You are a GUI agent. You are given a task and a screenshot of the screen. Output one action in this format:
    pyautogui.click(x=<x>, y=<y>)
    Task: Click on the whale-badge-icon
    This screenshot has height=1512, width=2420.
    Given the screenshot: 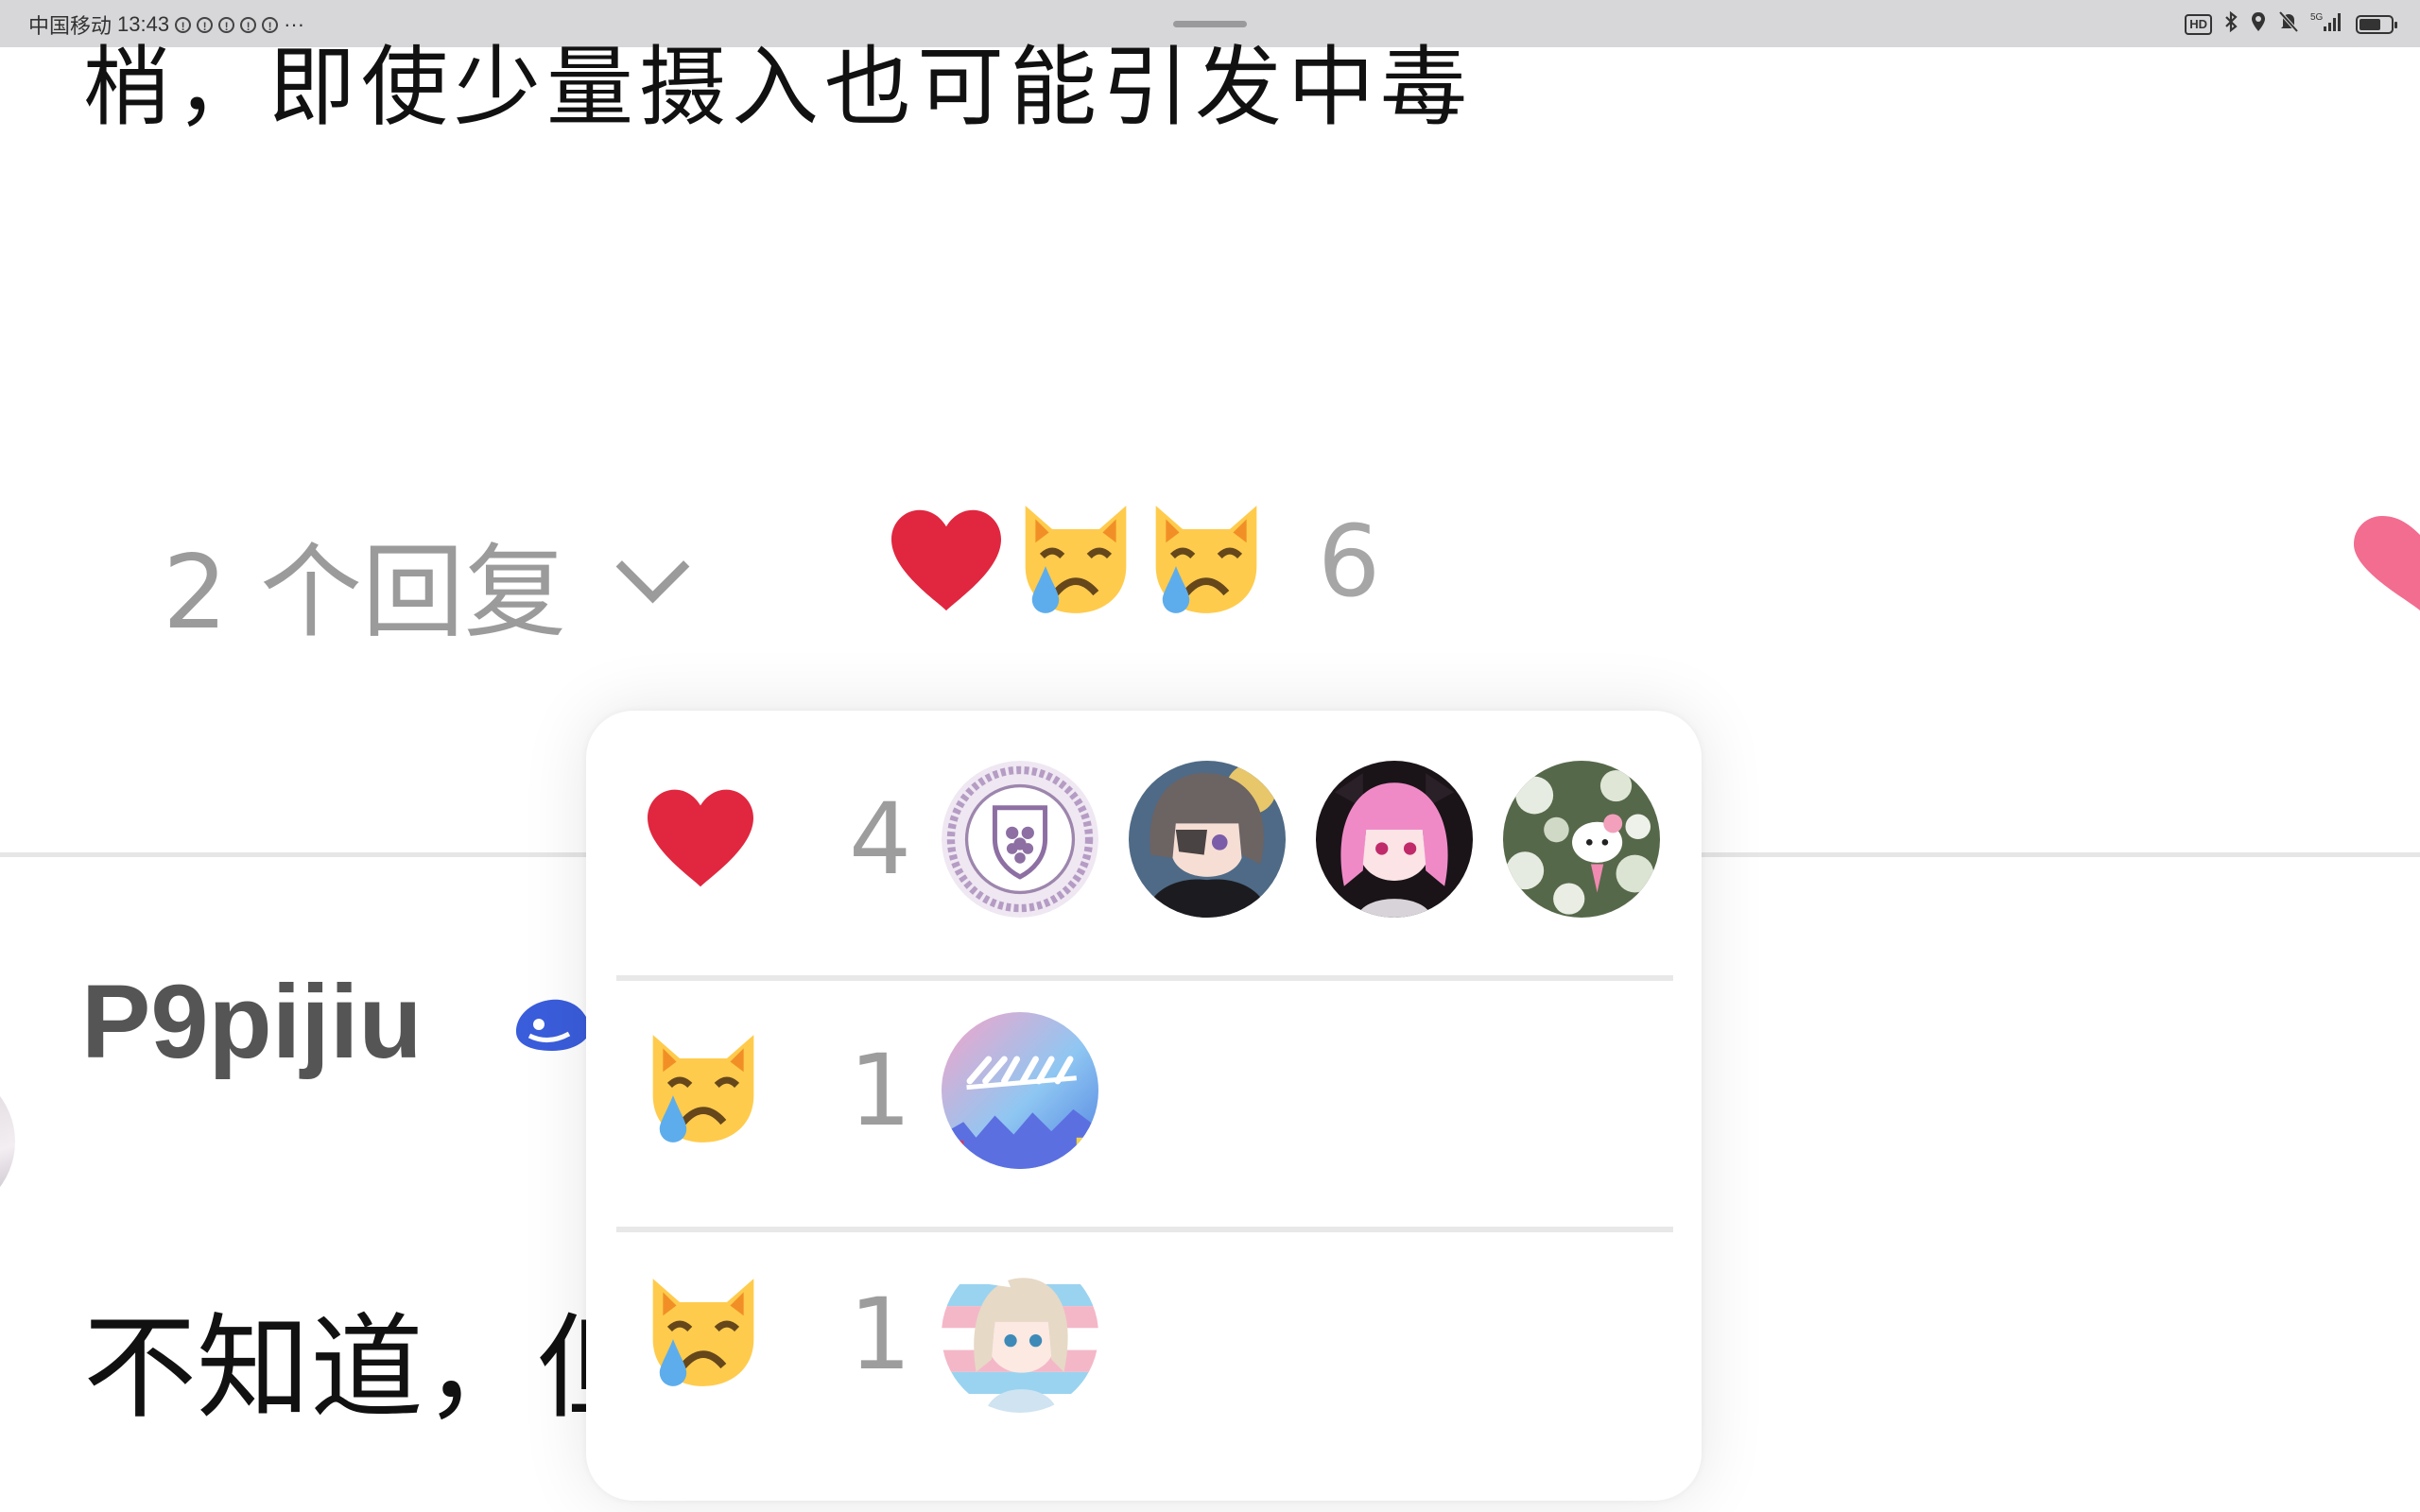 What is the action you would take?
    pyautogui.click(x=553, y=1023)
    